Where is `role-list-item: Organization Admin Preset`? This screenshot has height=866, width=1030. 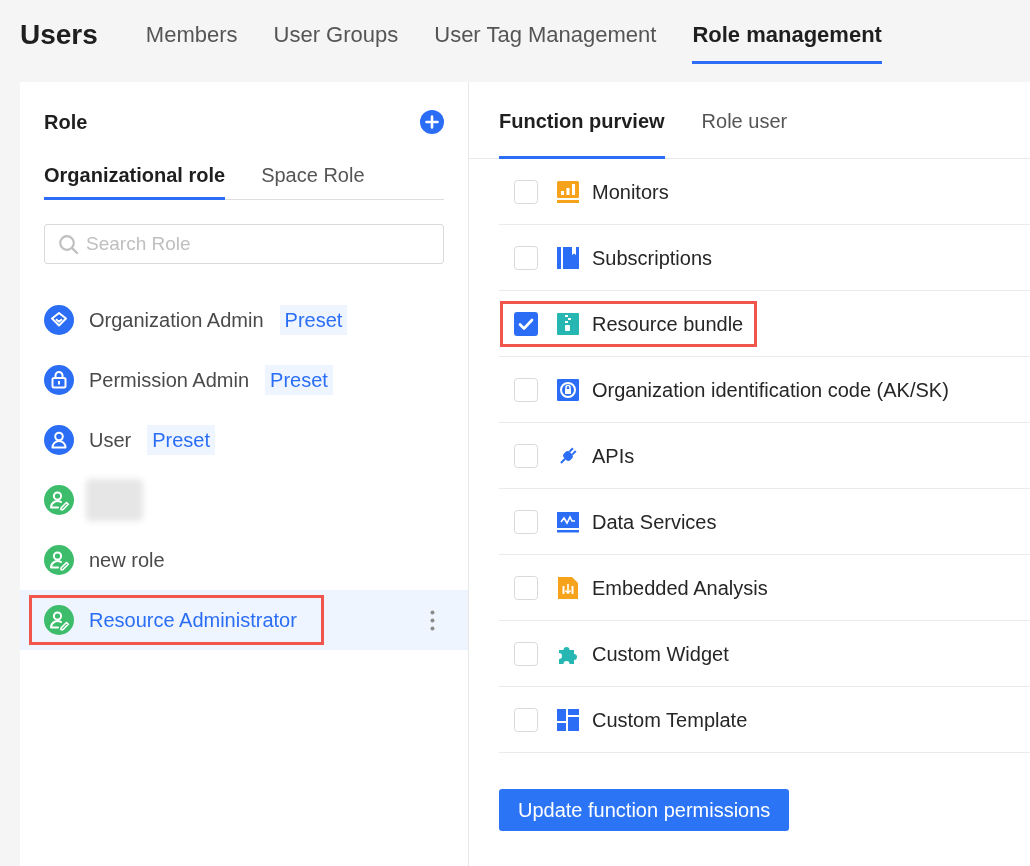
role-list-item: Organization Admin Preset is located at coordinates (244, 320).